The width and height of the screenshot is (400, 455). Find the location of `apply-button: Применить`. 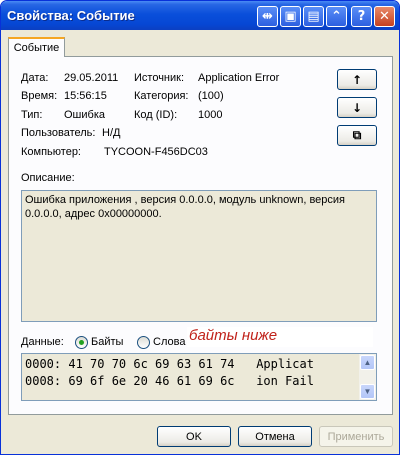

apply-button: Применить is located at coordinates (356, 436).